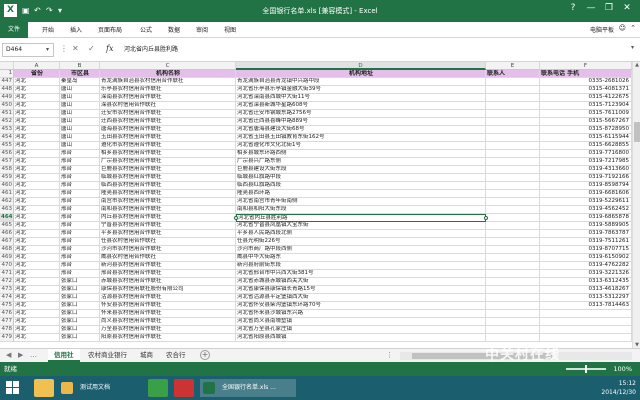  Describe the element at coordinates (146, 29) in the screenshot. I see `tab-formulas: 公式` at that location.